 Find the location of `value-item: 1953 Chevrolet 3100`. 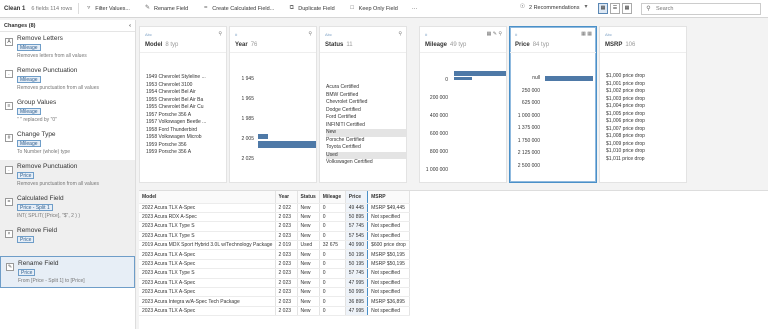

value-item: 1953 Chevrolet 3100 is located at coordinates (176, 86).